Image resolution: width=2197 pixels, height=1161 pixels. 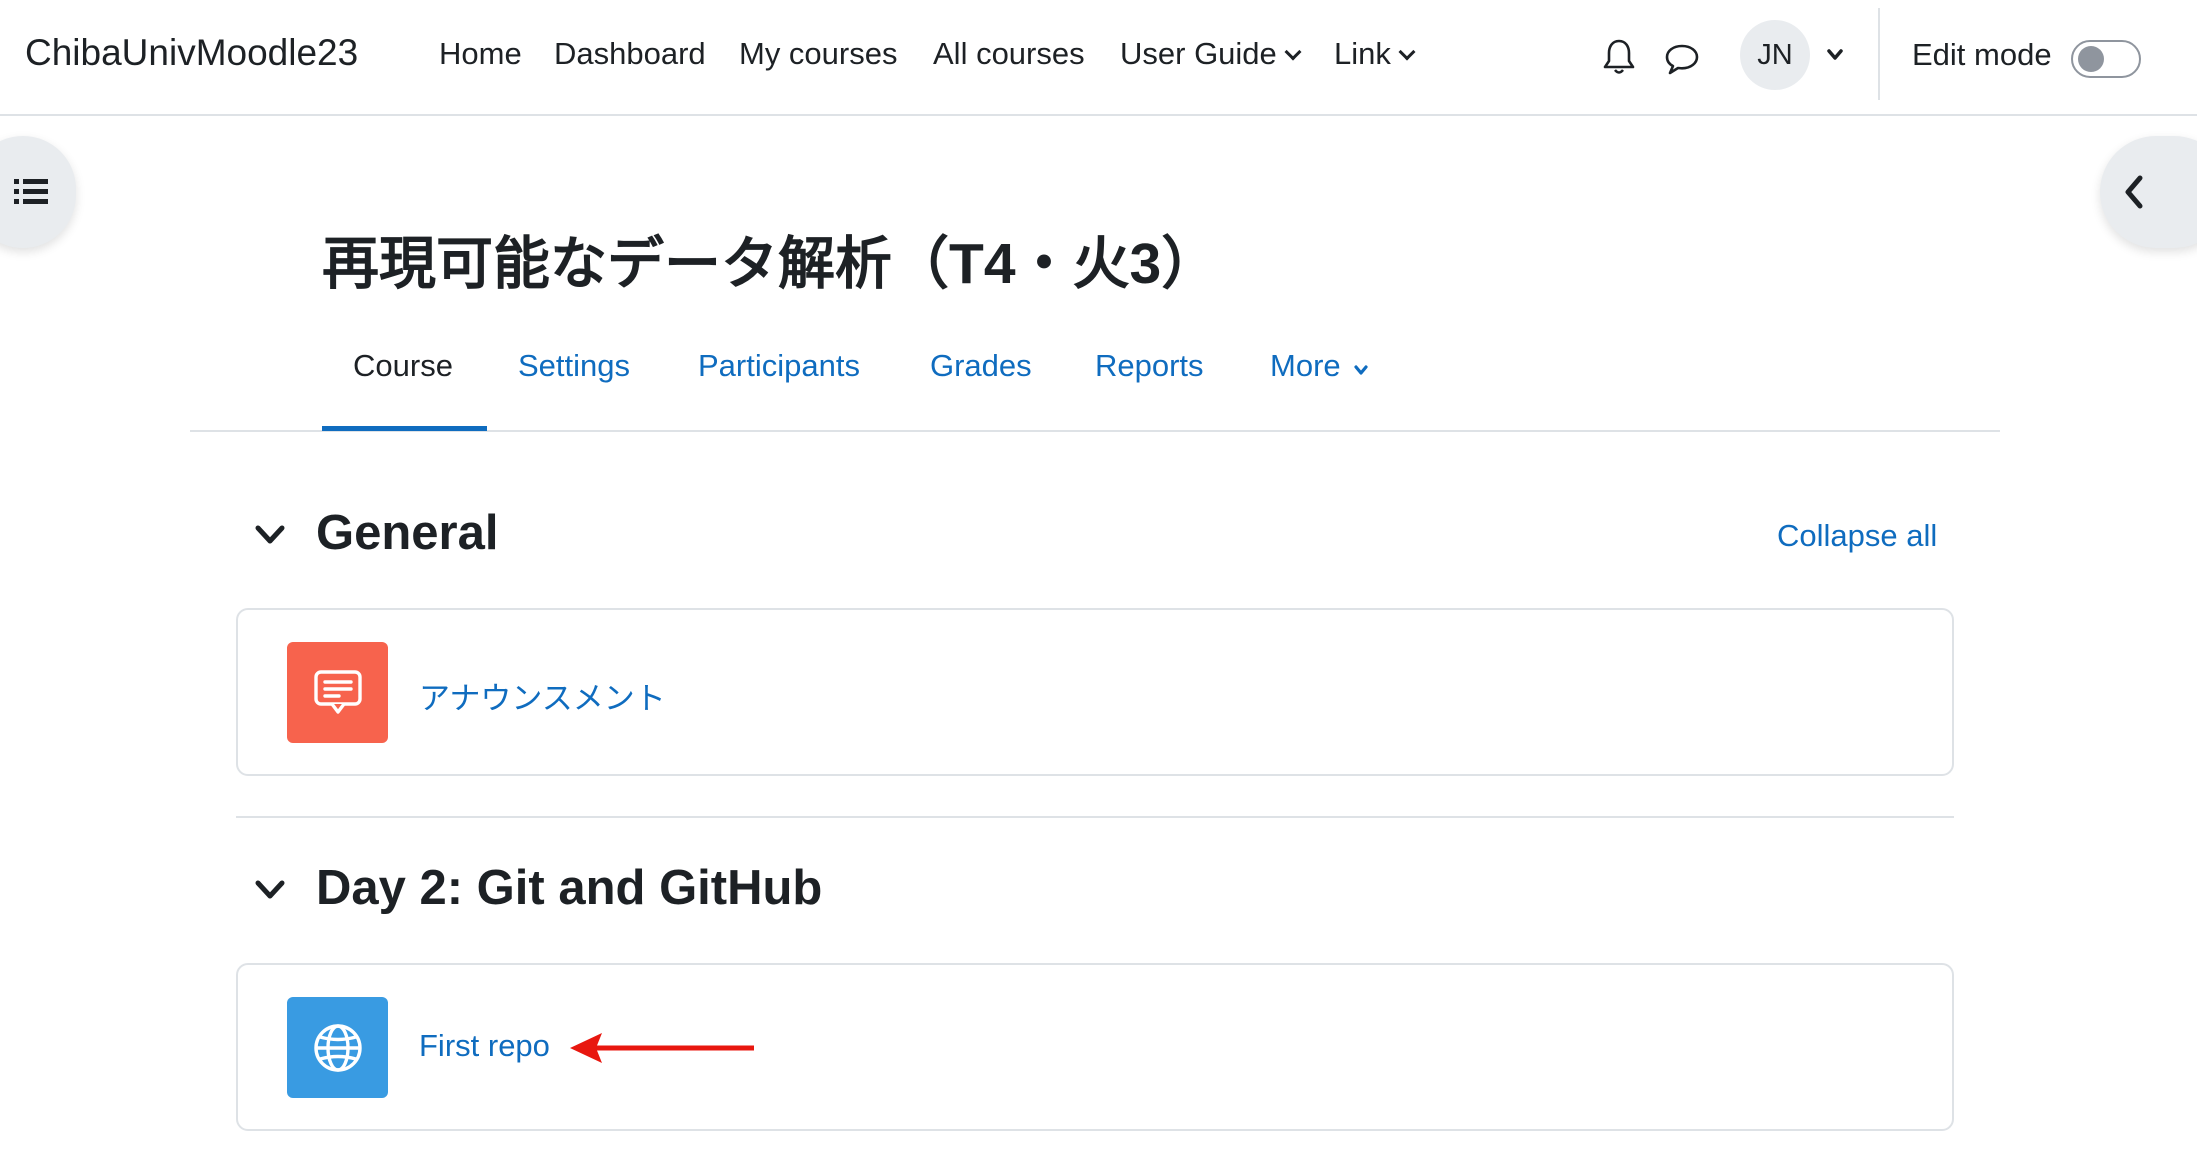 What do you see at coordinates (404, 428) in the screenshot?
I see `active-tab-indicator` at bounding box center [404, 428].